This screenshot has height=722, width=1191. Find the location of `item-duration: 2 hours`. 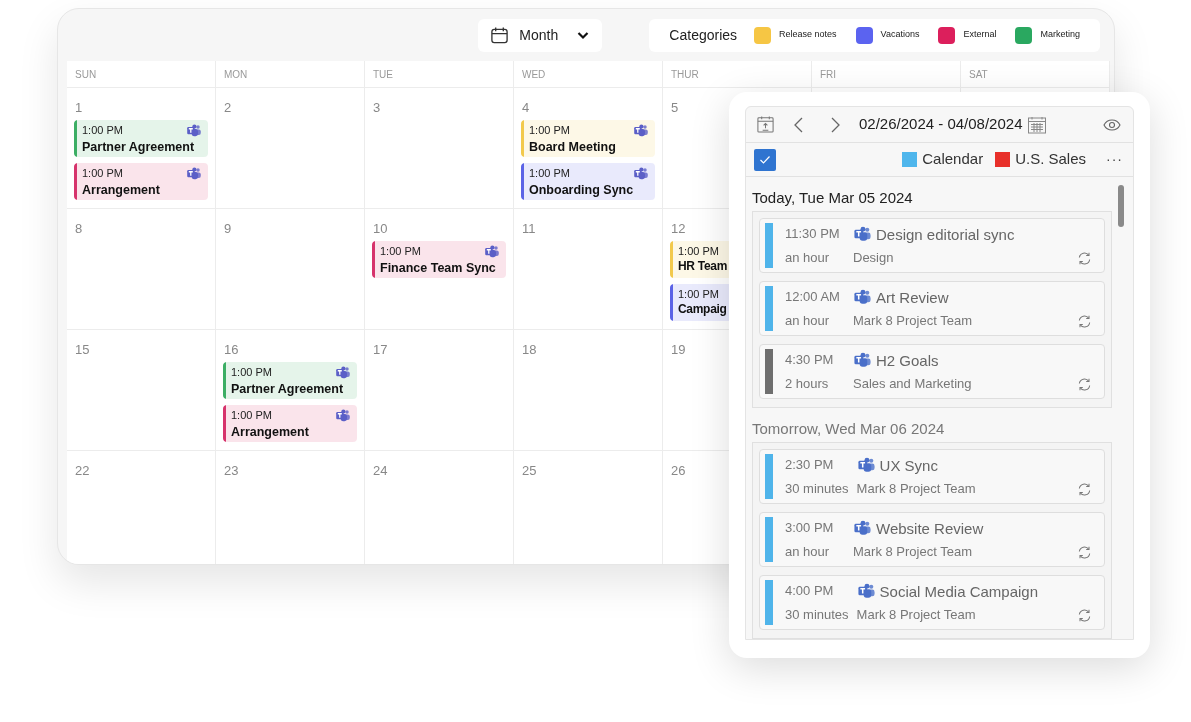

item-duration: 2 hours is located at coordinates (807, 383).